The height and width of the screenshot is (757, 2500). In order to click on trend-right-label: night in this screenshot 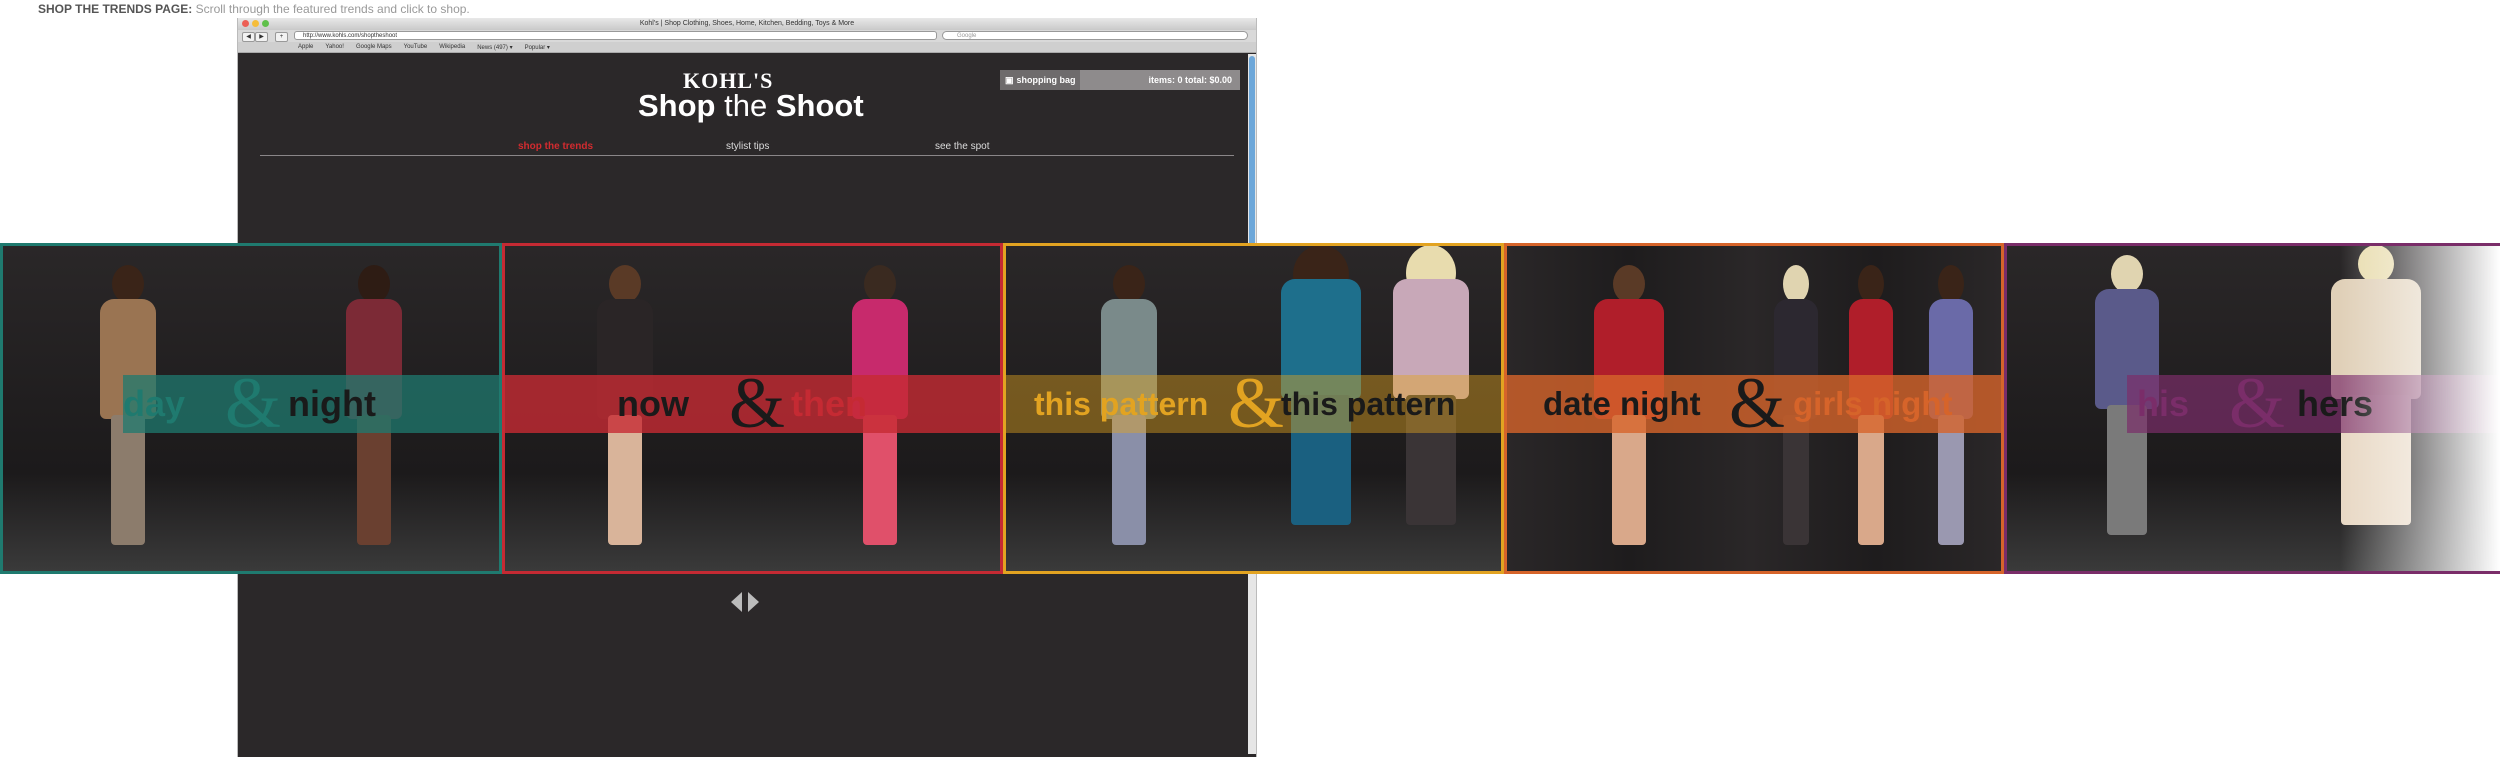, I will do `click(332, 403)`.